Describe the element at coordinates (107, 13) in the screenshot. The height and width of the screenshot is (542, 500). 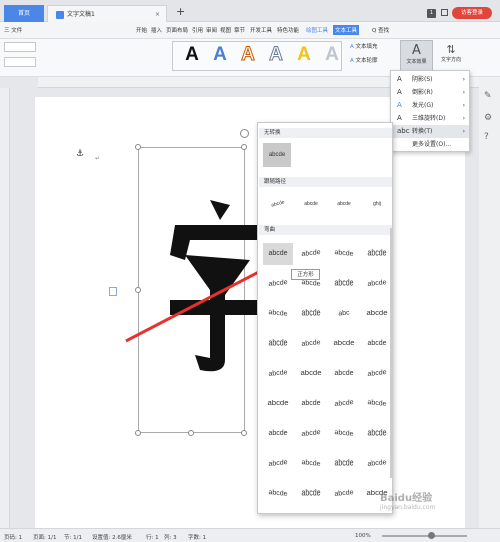
I see `tab-document: 文字文稿1 ×` at that location.